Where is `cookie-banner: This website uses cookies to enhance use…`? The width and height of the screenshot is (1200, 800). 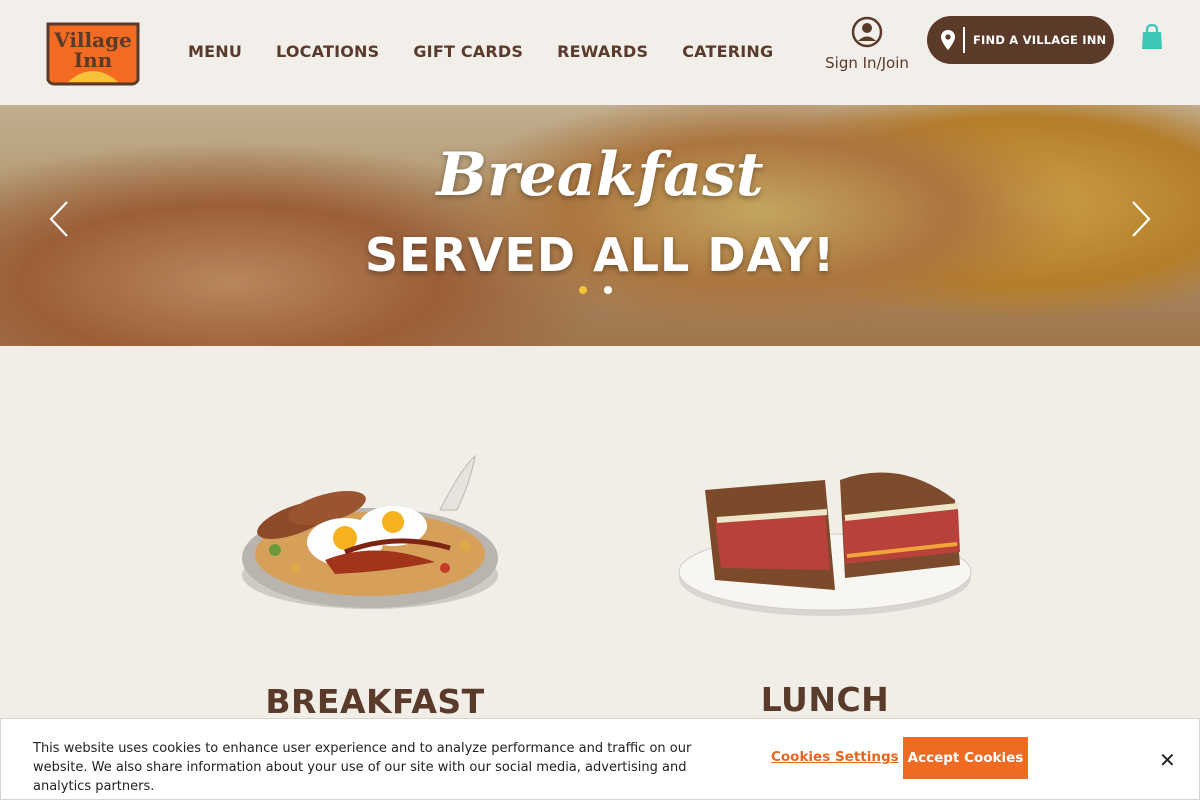
cookie-banner: This website uses cookies to enhance use… is located at coordinates (600, 759).